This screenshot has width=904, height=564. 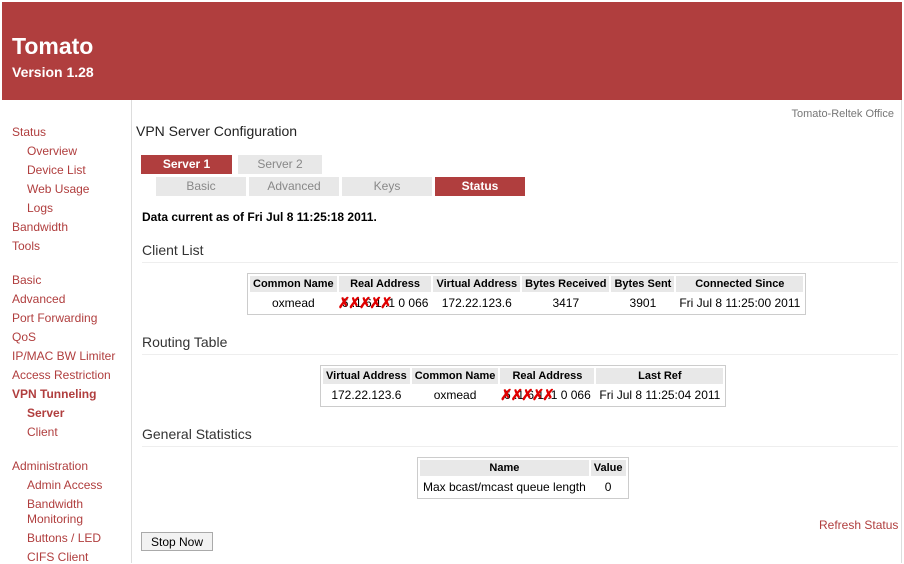 What do you see at coordinates (38, 299) in the screenshot?
I see `sidebar-item-advanced: Advanced` at bounding box center [38, 299].